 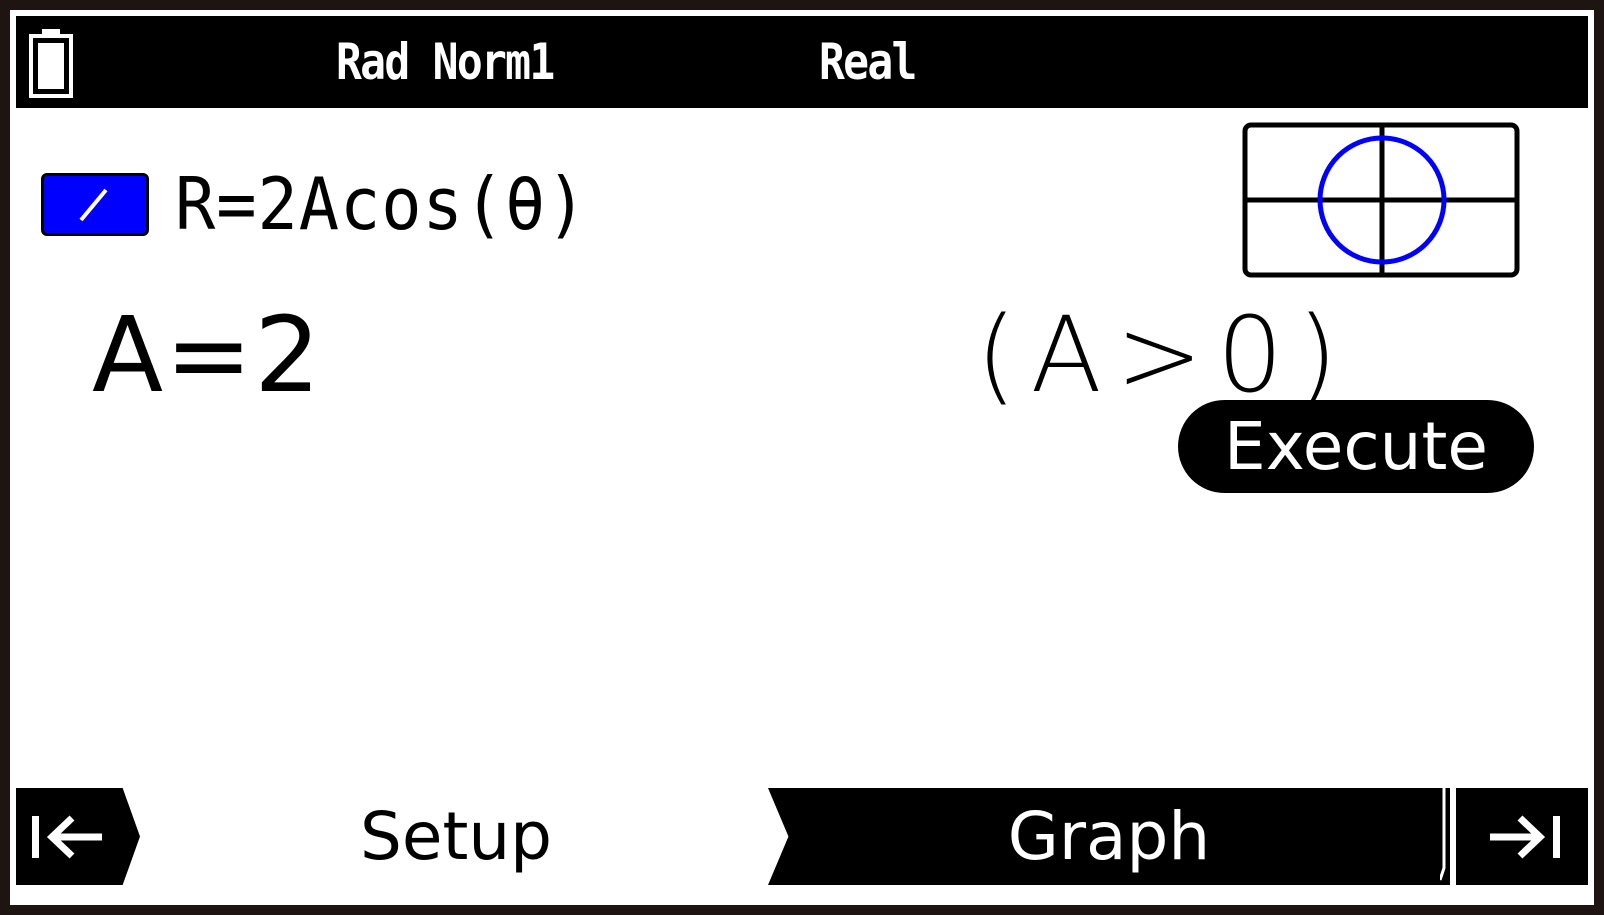 I want to click on function-checkbox, so click(x=95, y=204).